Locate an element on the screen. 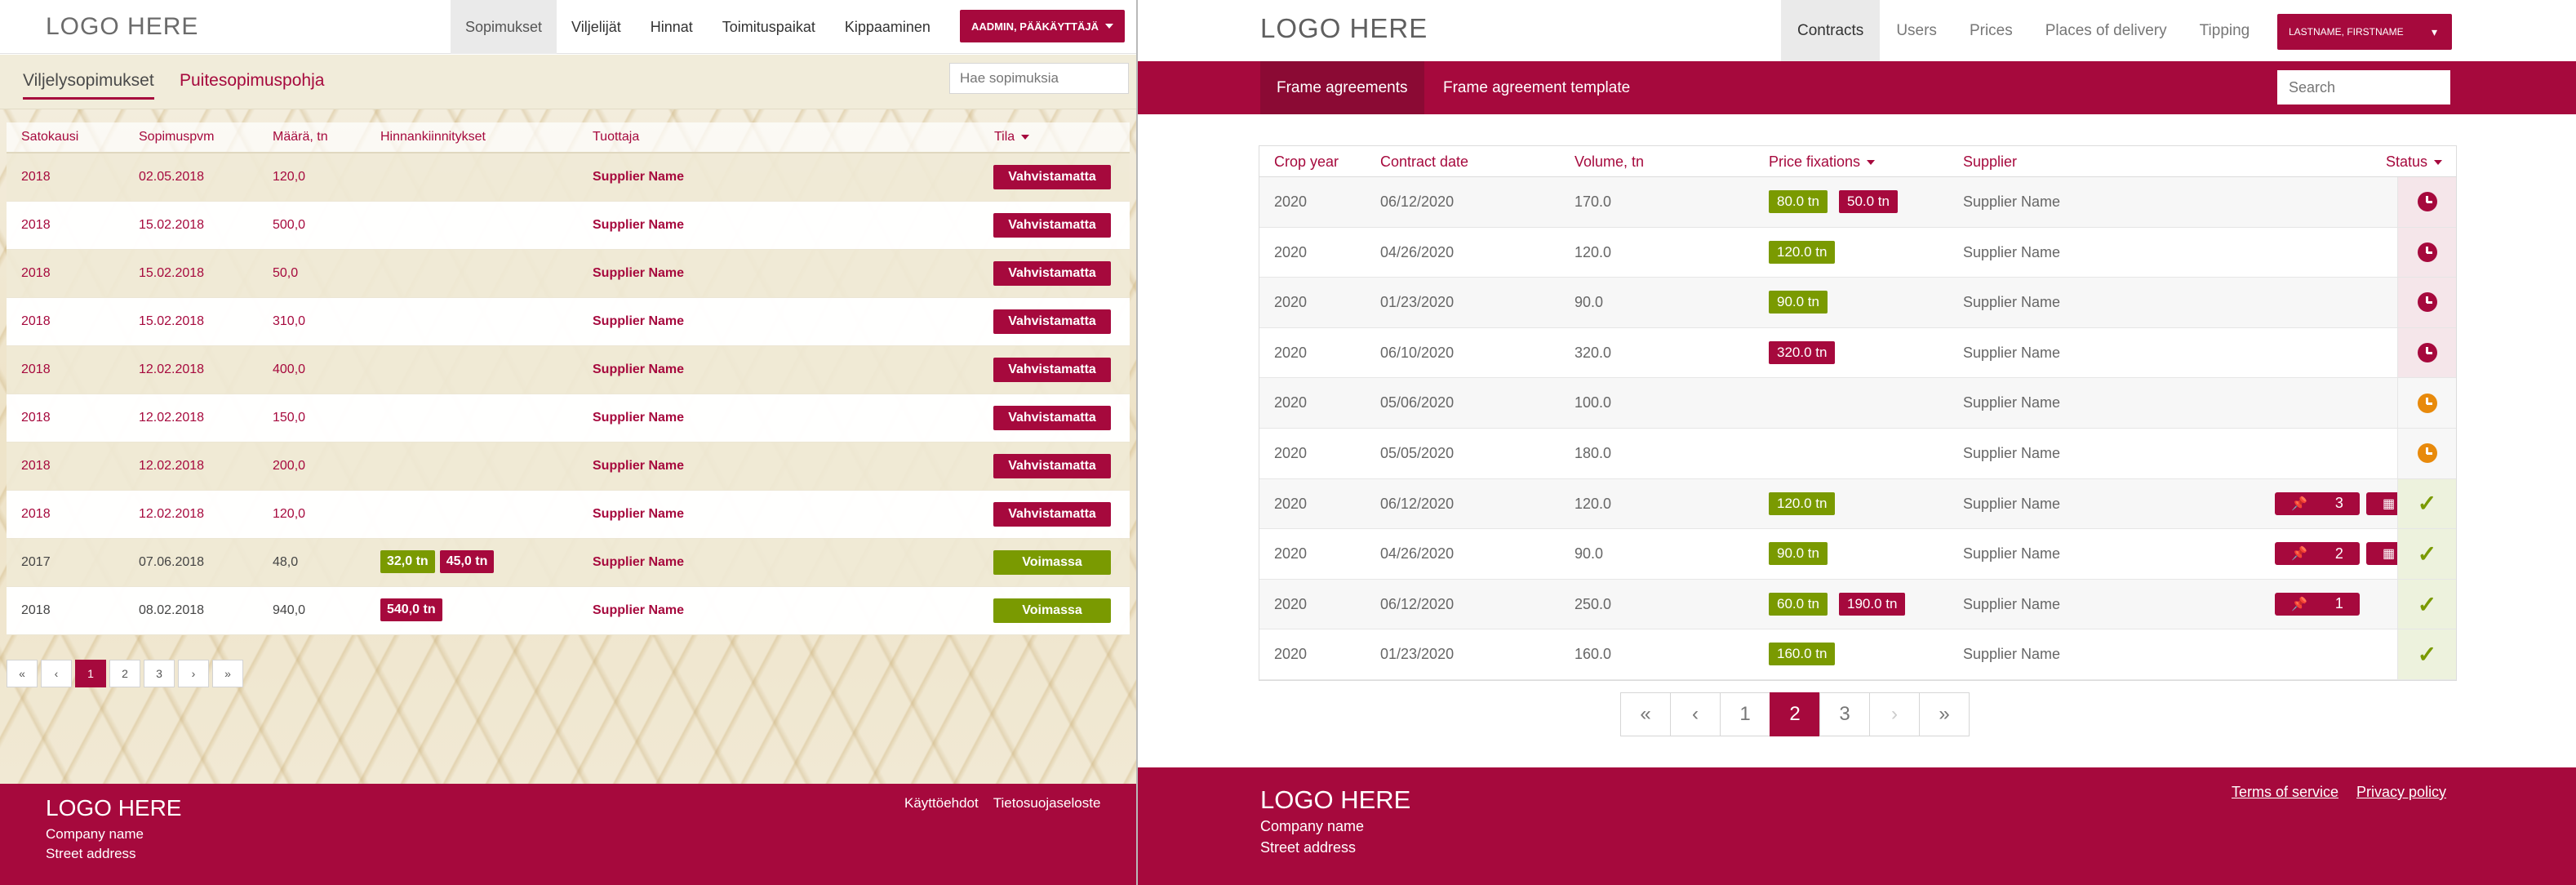 The image size is (2576, 885). logo: LOGO HERE is located at coordinates (1344, 28).